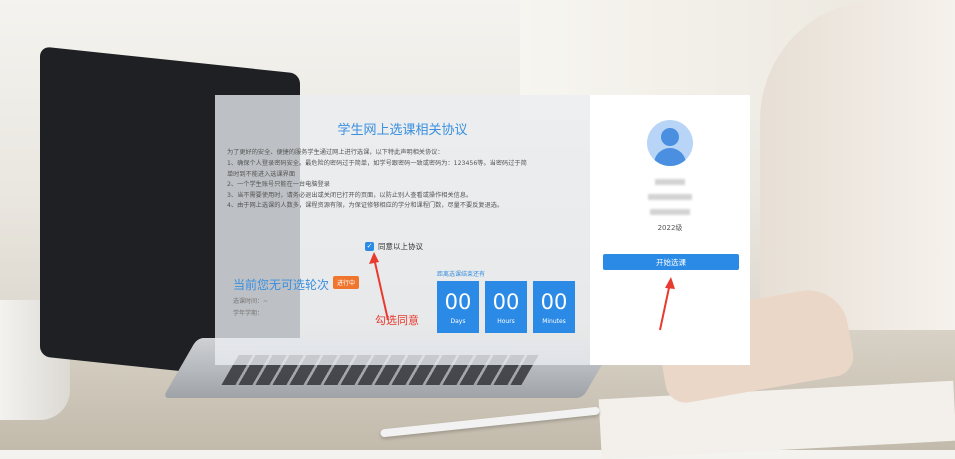 Image resolution: width=955 pixels, height=459 pixels. I want to click on round-status: 当前您无可选轮次, so click(281, 285).